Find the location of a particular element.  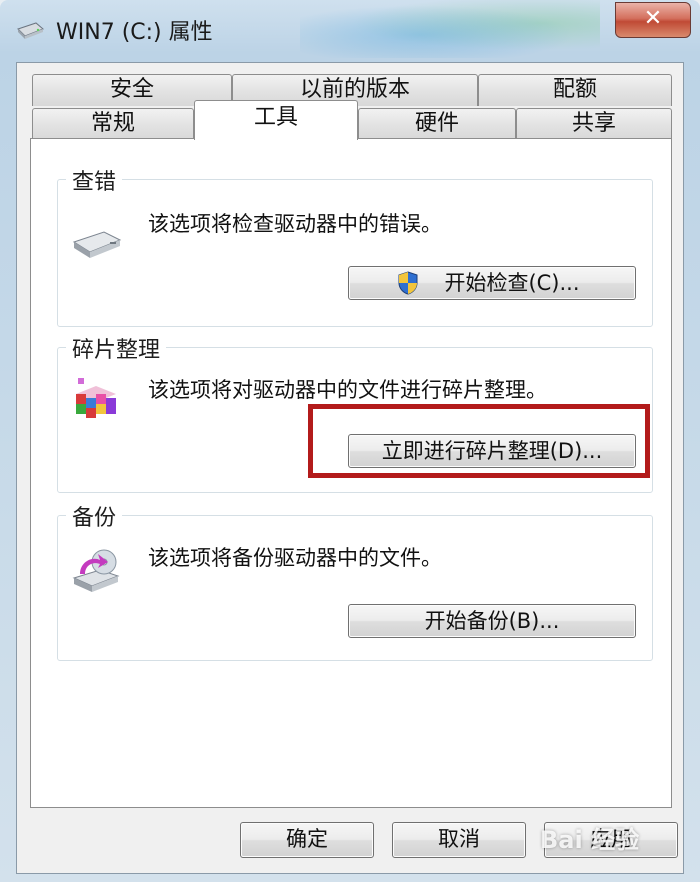

drive-icon is located at coordinates (30, 30).